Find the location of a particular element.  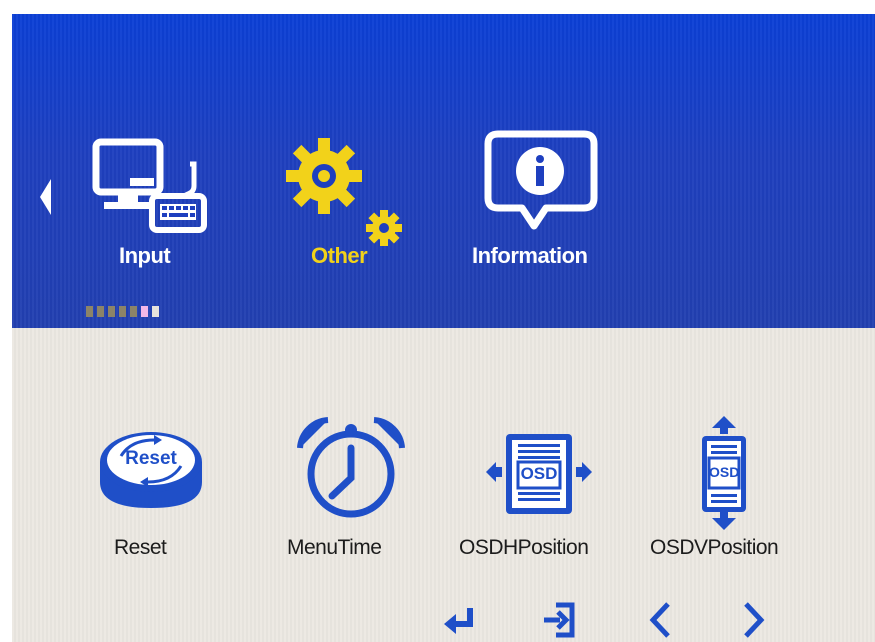

left-chevron-icon is located at coordinates (660, 620).